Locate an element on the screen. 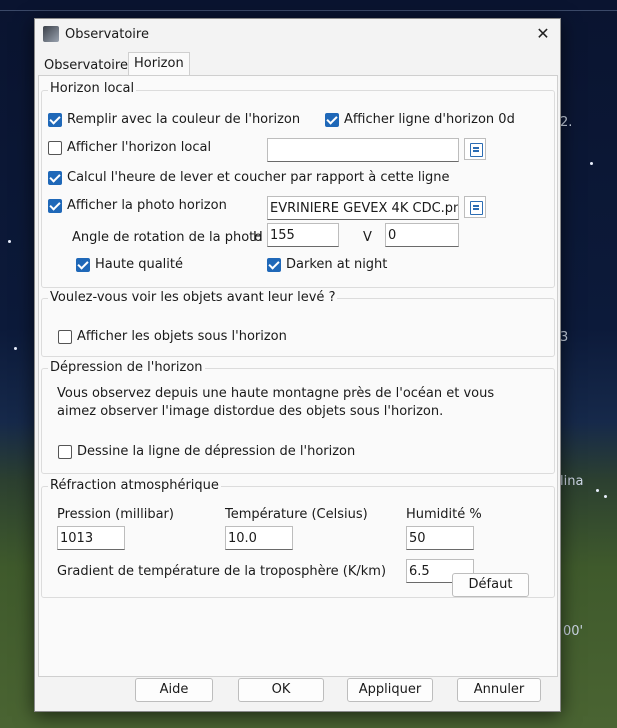 The image size is (617, 728). pressure-input: 1013 is located at coordinates (91, 538).